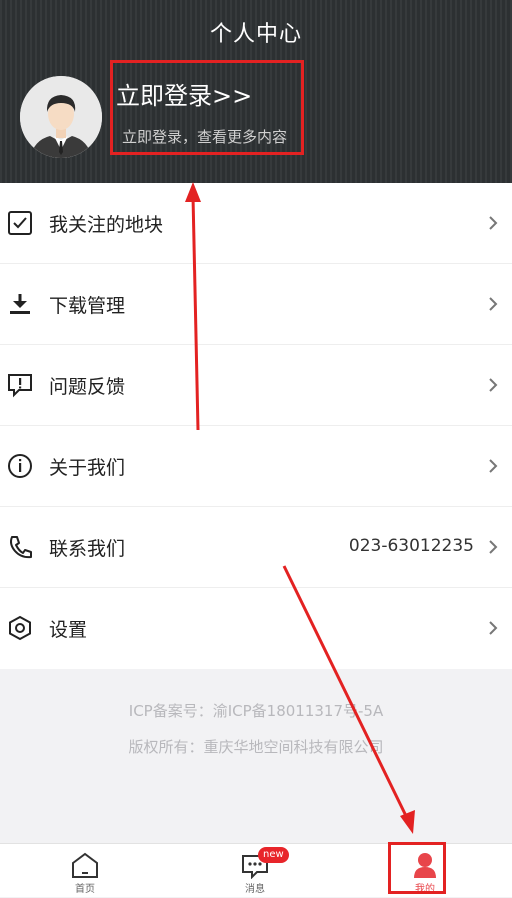 This screenshot has width=512, height=898. What do you see at coordinates (87, 468) in the screenshot?
I see `menu-item-label: 关于我们` at bounding box center [87, 468].